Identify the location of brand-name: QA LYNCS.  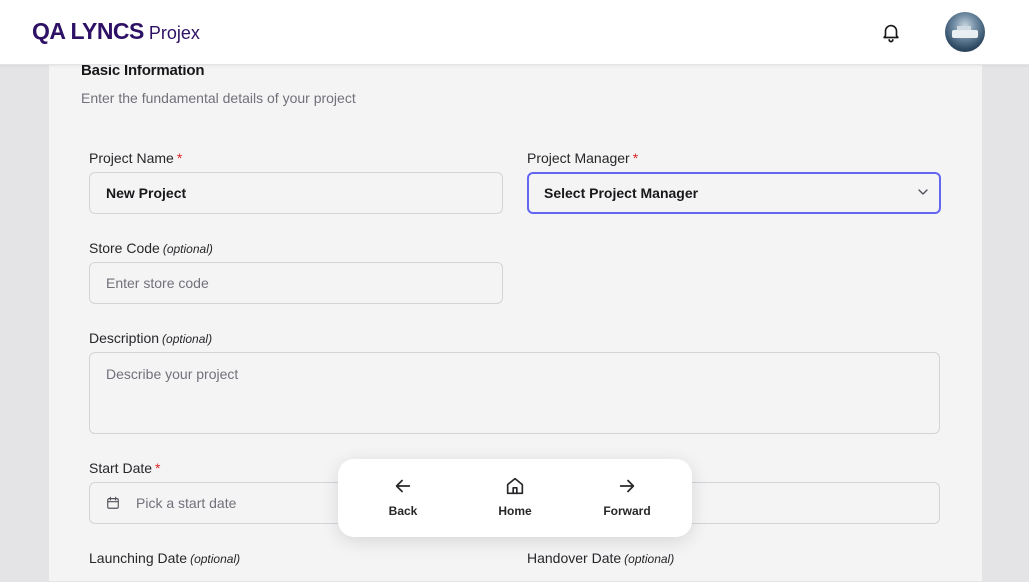
(88, 31).